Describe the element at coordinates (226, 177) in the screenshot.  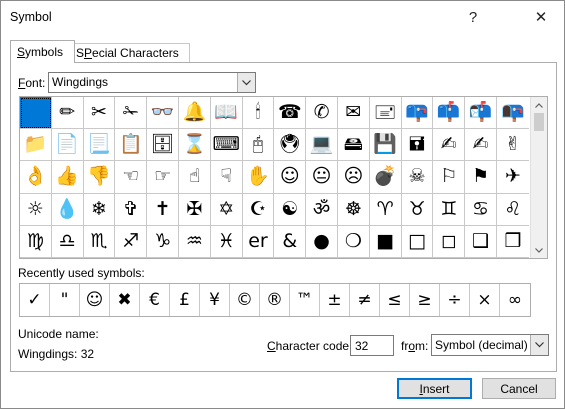
I see `symbol-cell: ☟` at that location.